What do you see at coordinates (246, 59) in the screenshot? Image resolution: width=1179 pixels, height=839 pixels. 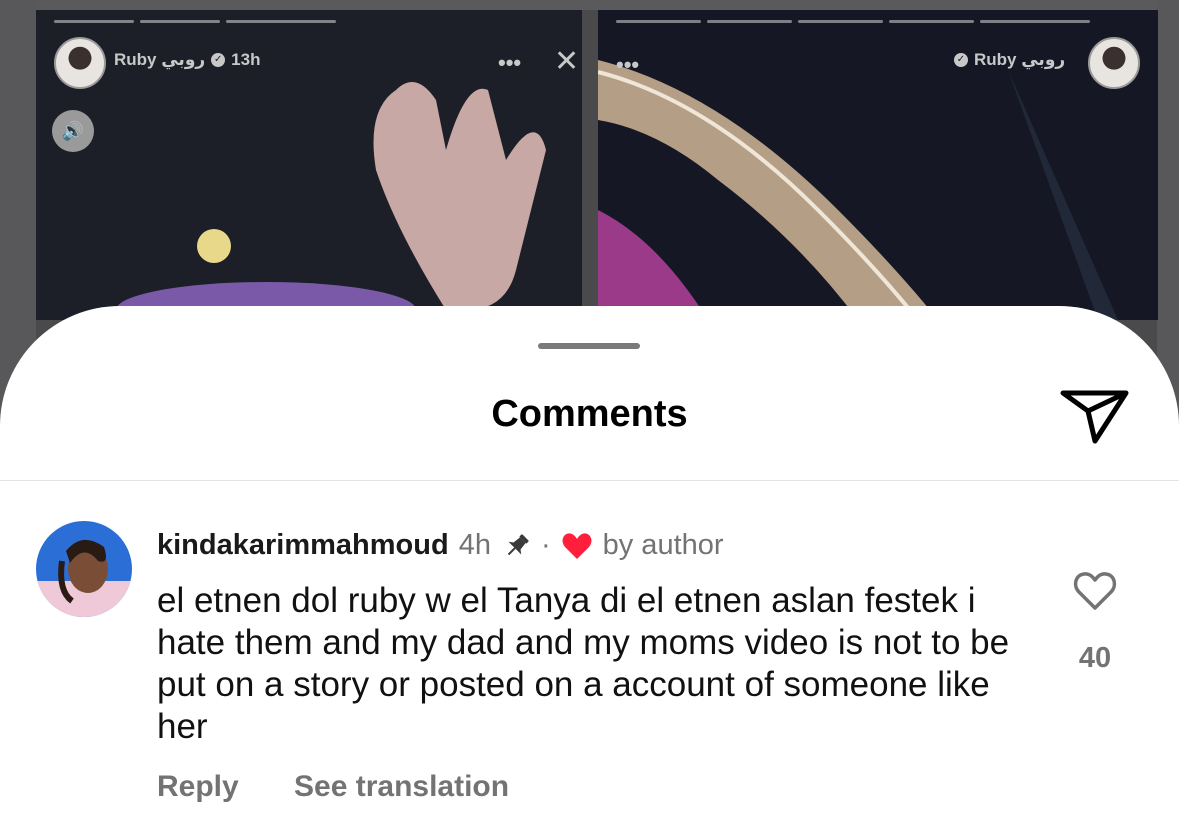 I see `story-time-left: 13h` at bounding box center [246, 59].